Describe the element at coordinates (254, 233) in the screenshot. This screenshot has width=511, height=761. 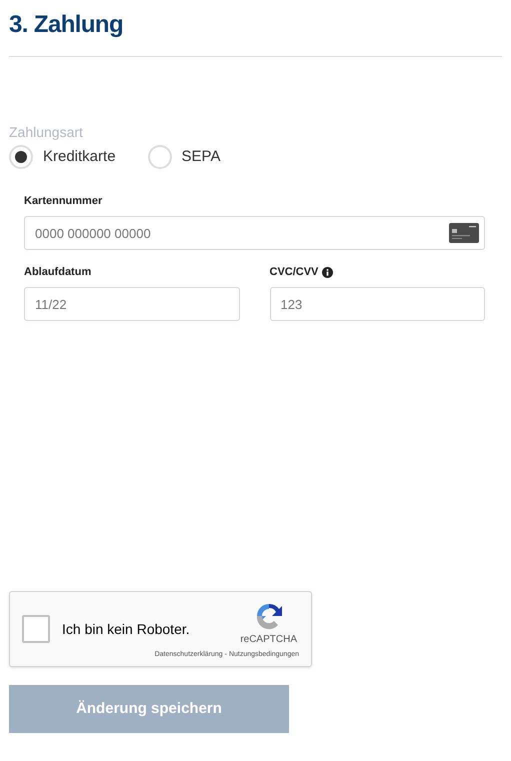
I see `input-field: 0000 000000 00000` at that location.